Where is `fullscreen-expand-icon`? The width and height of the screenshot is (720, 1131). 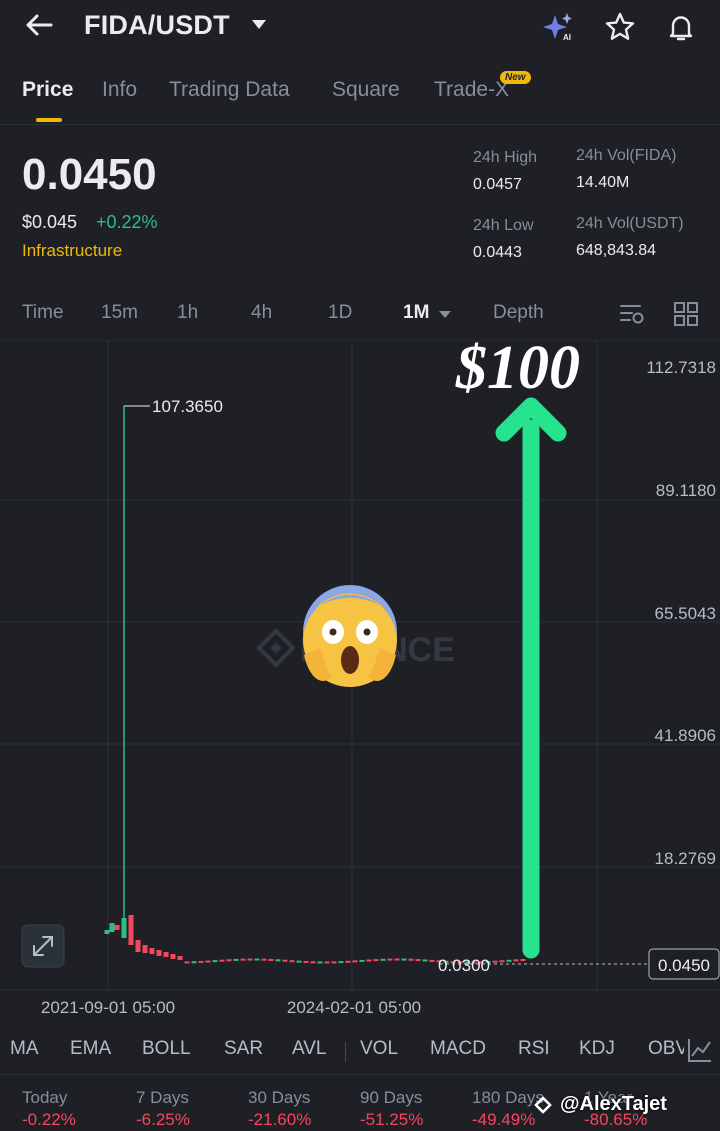
fullscreen-expand-icon is located at coordinates (43, 946).